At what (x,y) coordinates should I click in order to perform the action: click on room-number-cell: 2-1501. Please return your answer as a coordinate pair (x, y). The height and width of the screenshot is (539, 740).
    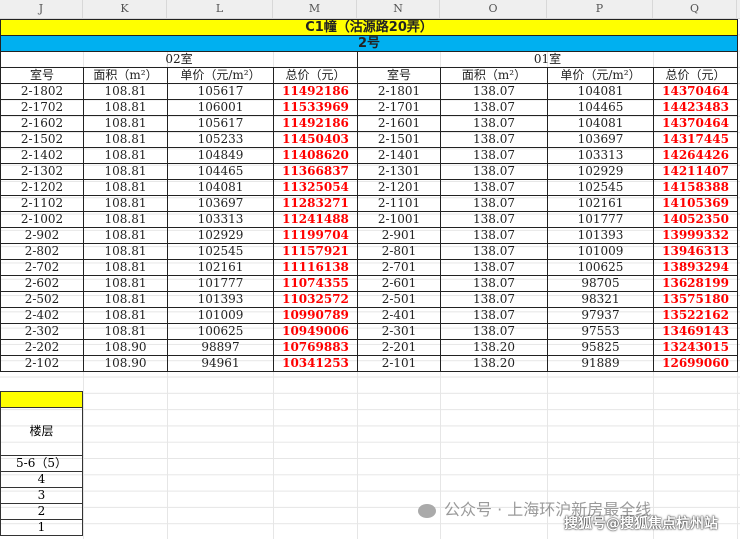
    Looking at the image, I should click on (399, 139).